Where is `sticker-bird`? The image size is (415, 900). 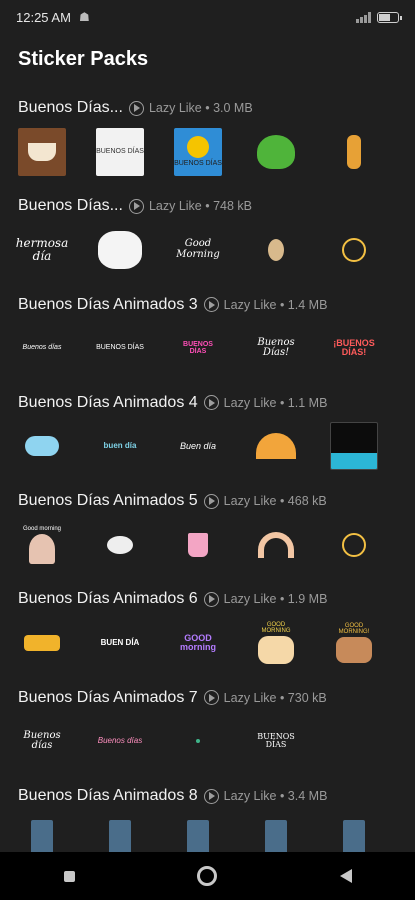 sticker-bird is located at coordinates (276, 250).